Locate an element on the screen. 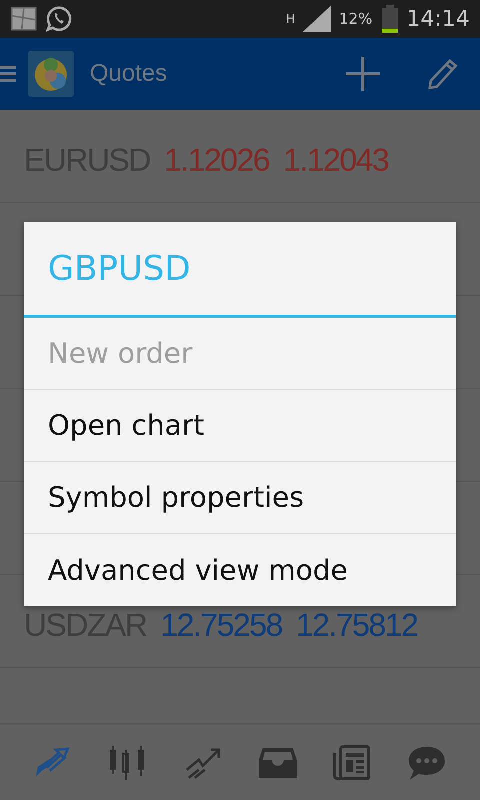 The width and height of the screenshot is (480, 800). menu-item: Symbol properties is located at coordinates (240, 498).